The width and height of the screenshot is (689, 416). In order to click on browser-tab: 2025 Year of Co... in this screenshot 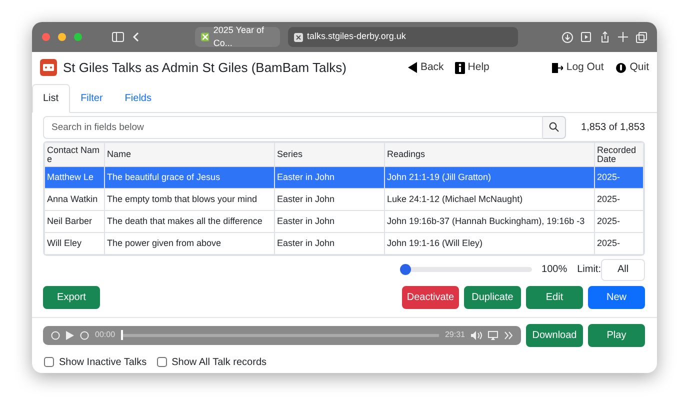, I will do `click(237, 37)`.